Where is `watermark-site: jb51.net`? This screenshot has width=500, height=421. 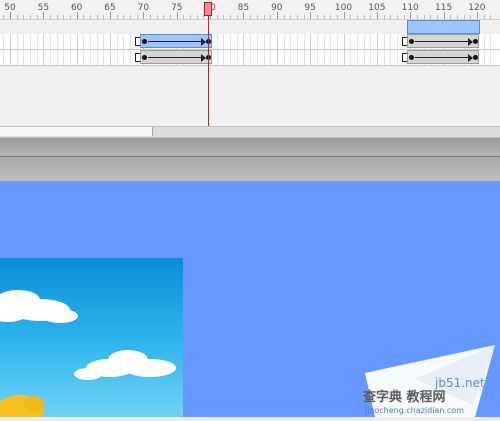
watermark-site: jb51.net is located at coordinates (459, 383).